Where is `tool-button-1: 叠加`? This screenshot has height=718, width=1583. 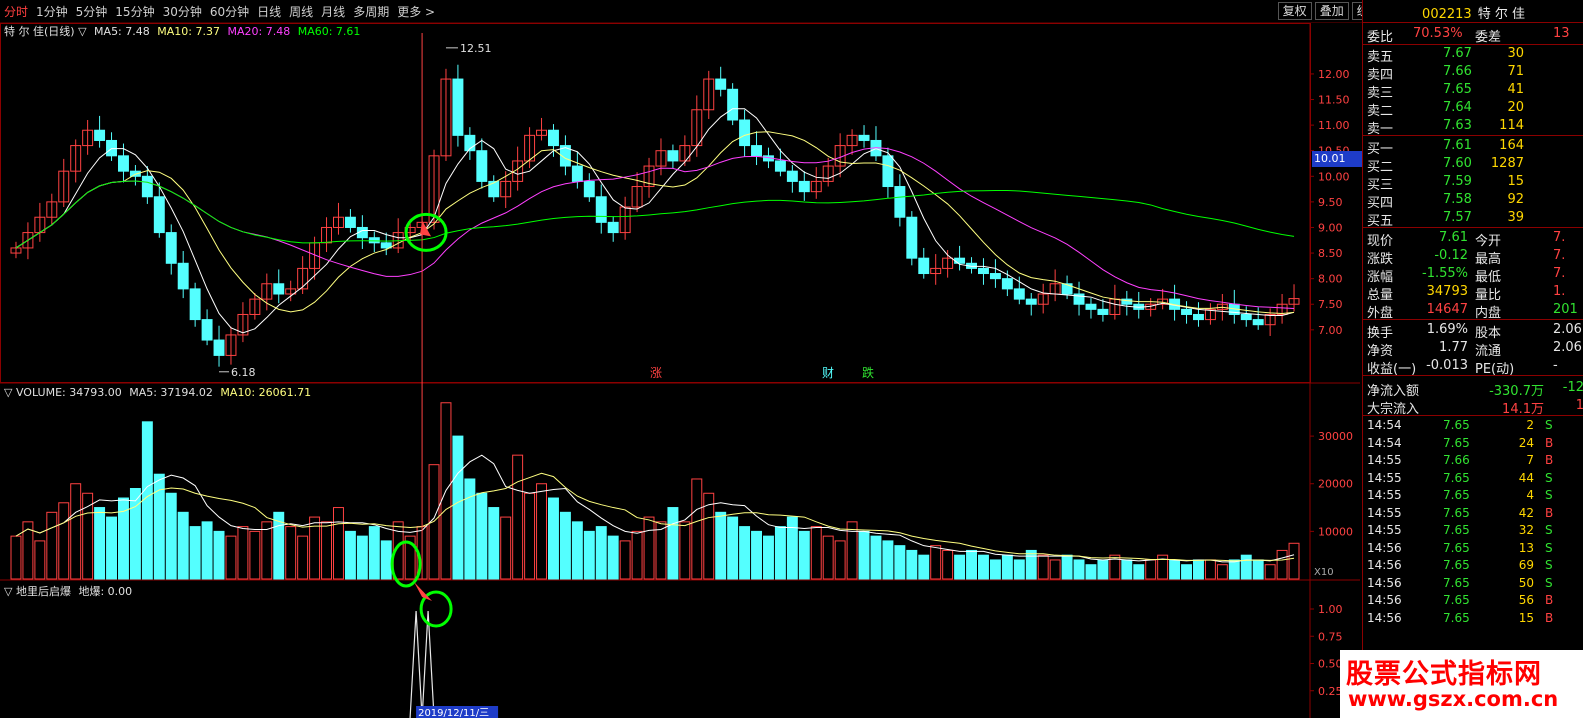
tool-button-1: 叠加 is located at coordinates (1331, 11).